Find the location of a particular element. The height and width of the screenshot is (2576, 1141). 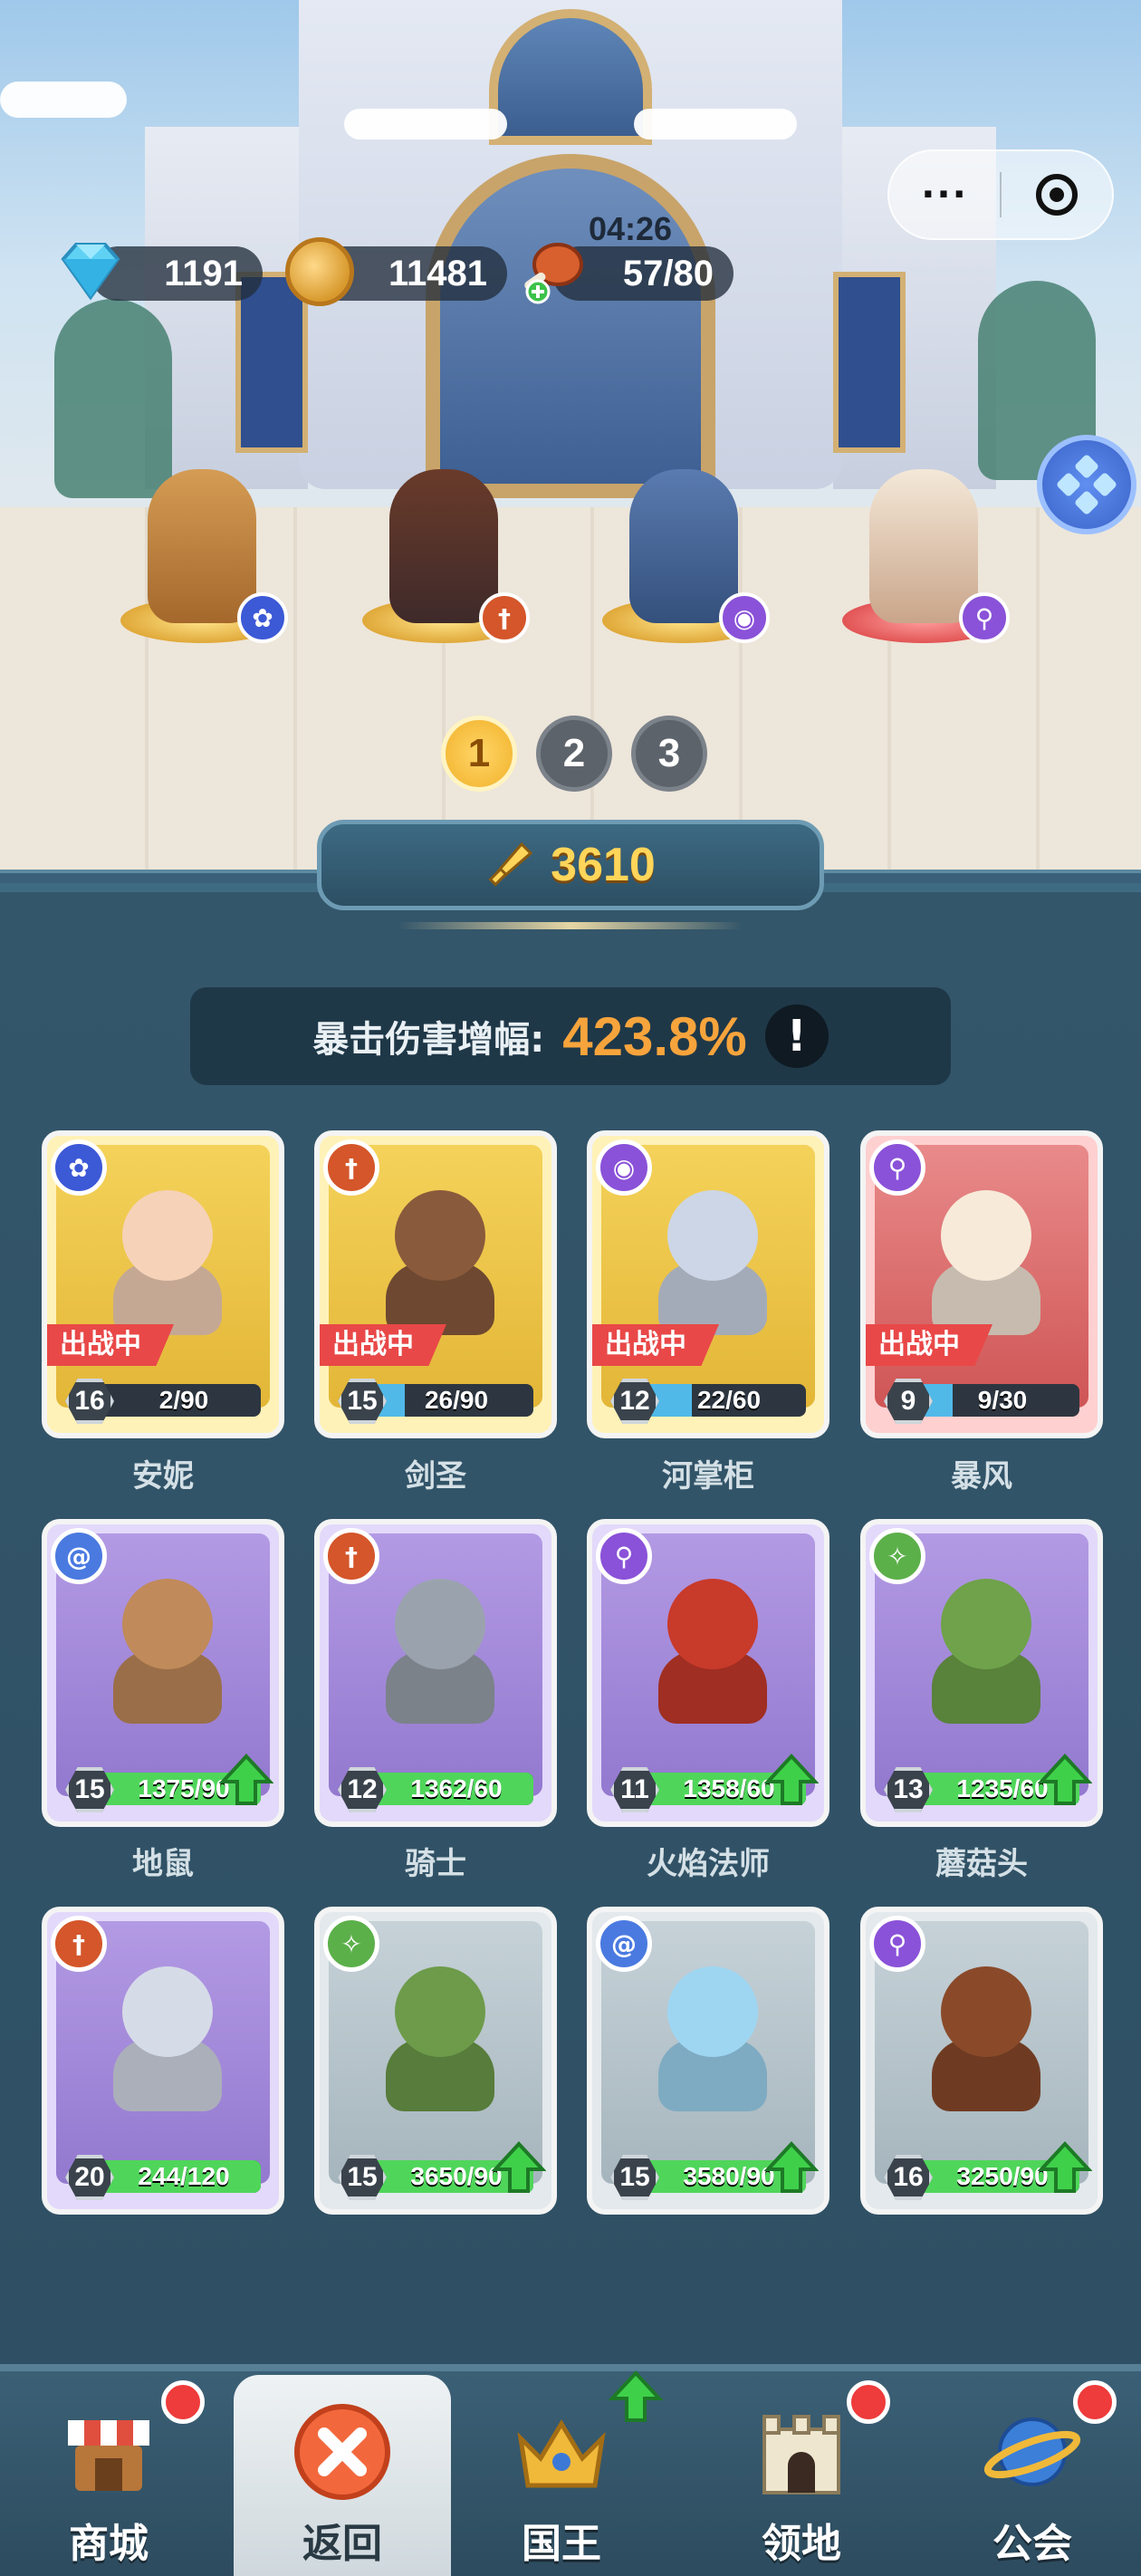

team-tab-1: 1 is located at coordinates (479, 754).